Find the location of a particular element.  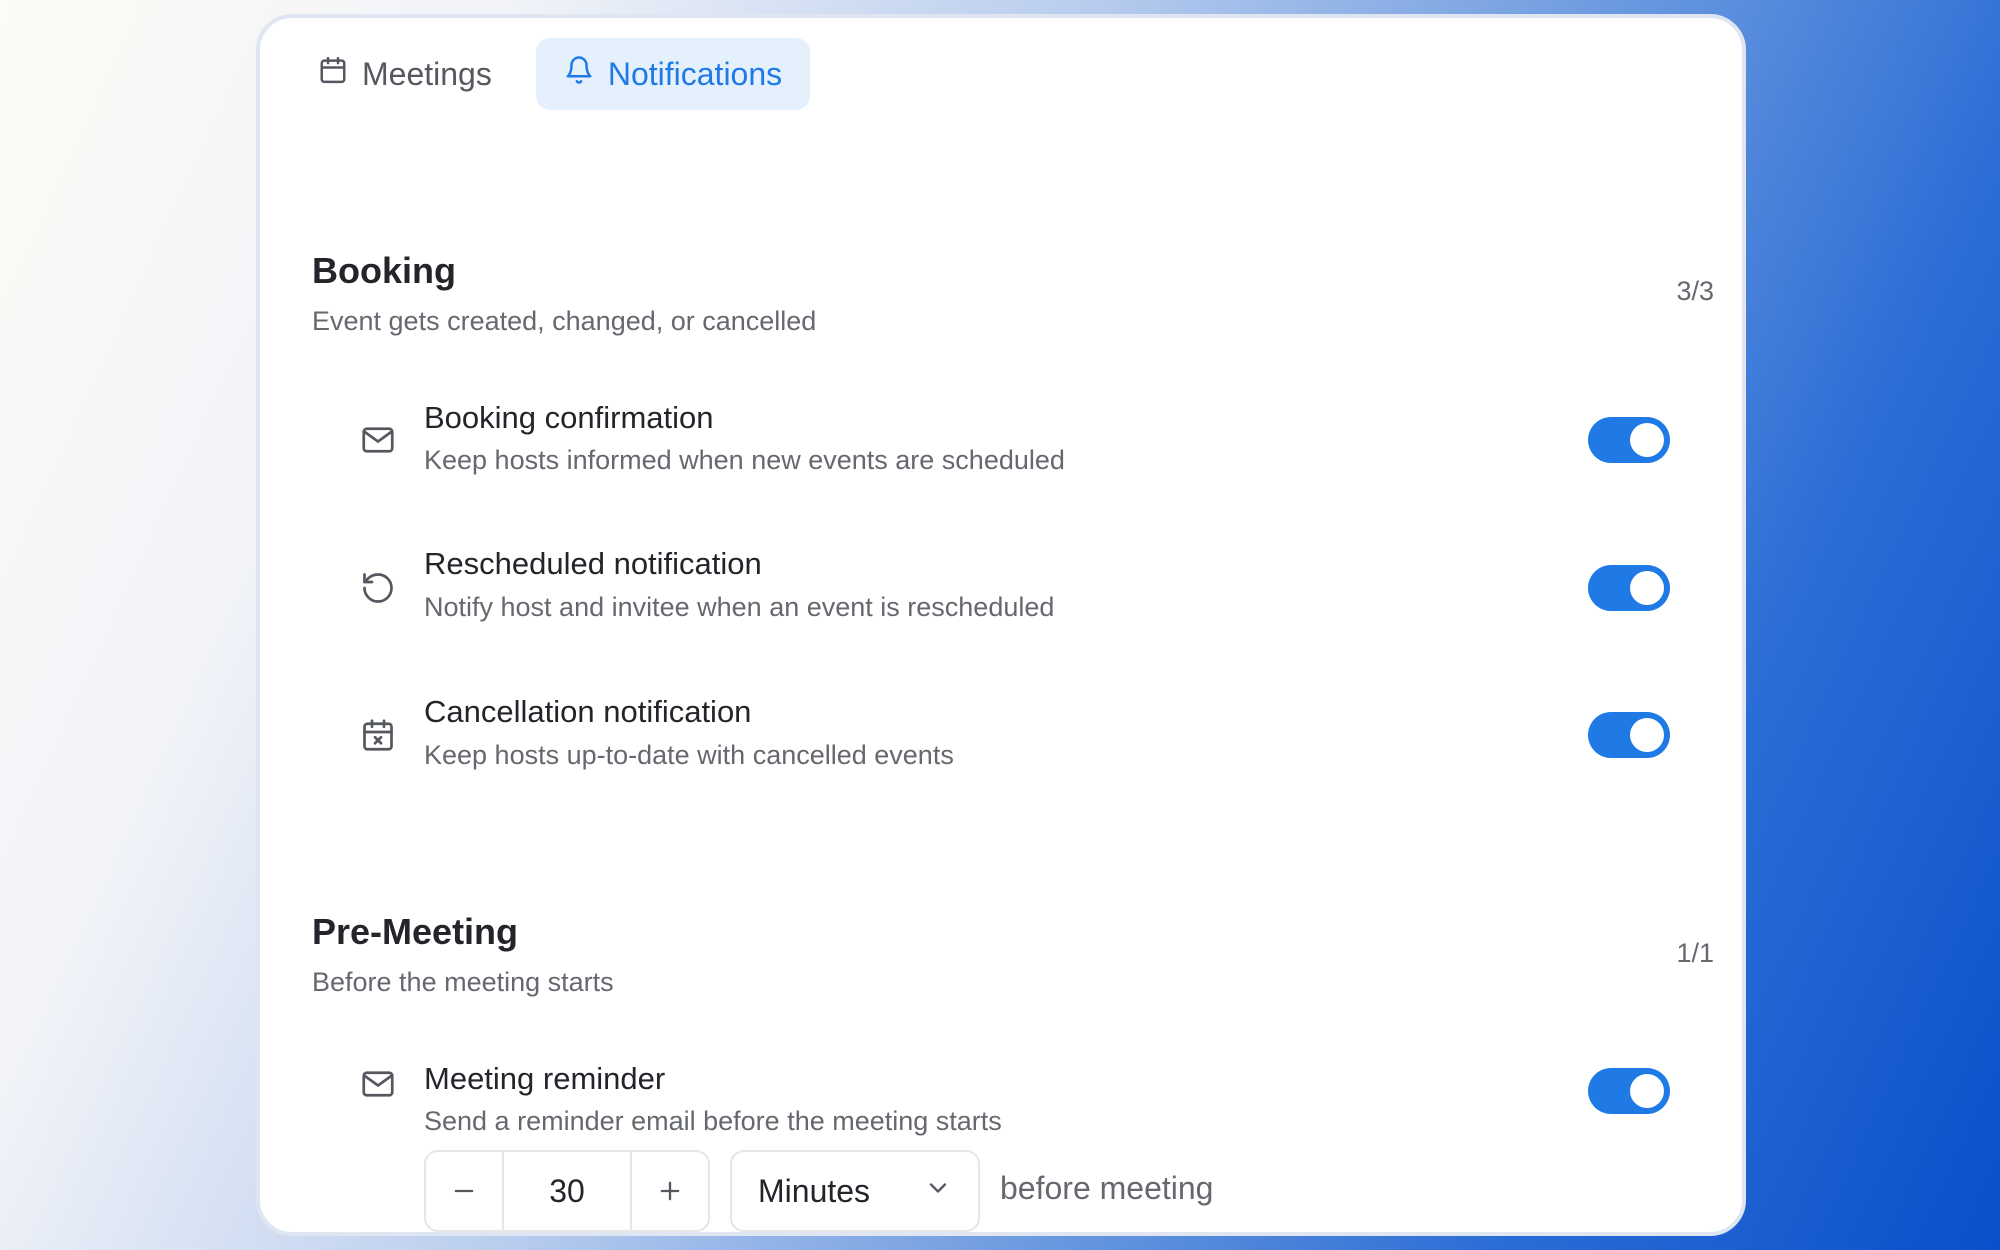

decrement-button is located at coordinates (464, 1191).